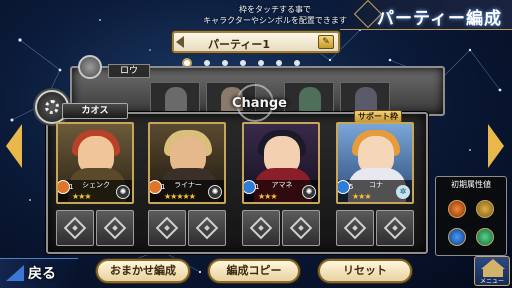 The image size is (512, 288). I want to click on reset-button: リセット, so click(365, 271).